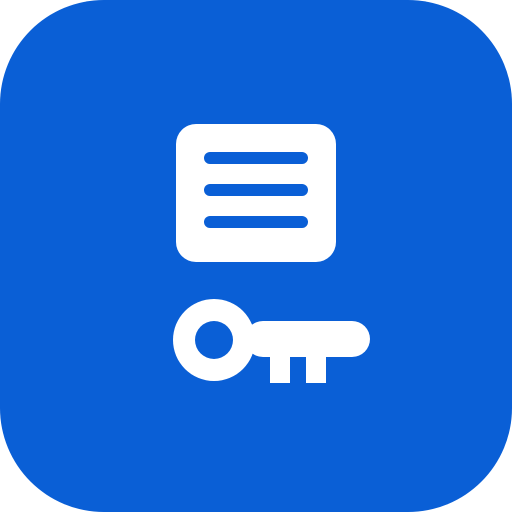 This screenshot has width=512, height=512. I want to click on document-lines-icon, so click(256, 193).